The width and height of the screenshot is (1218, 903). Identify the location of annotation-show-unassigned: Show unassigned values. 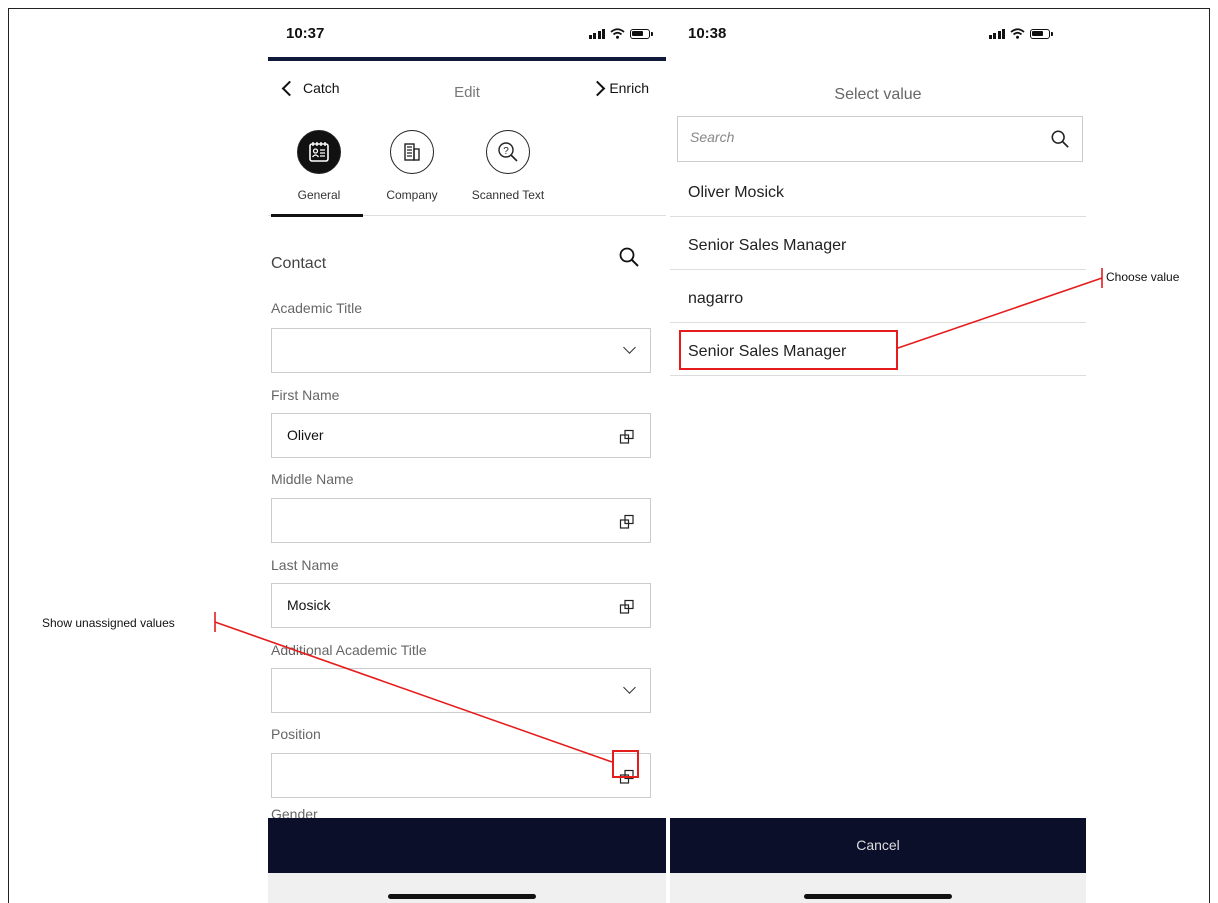
(108, 623).